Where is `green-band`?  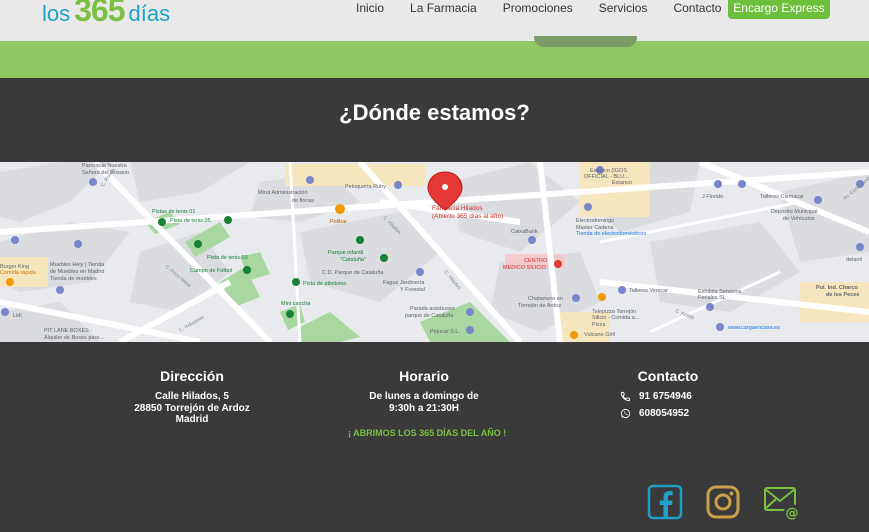
green-band is located at coordinates (434, 59).